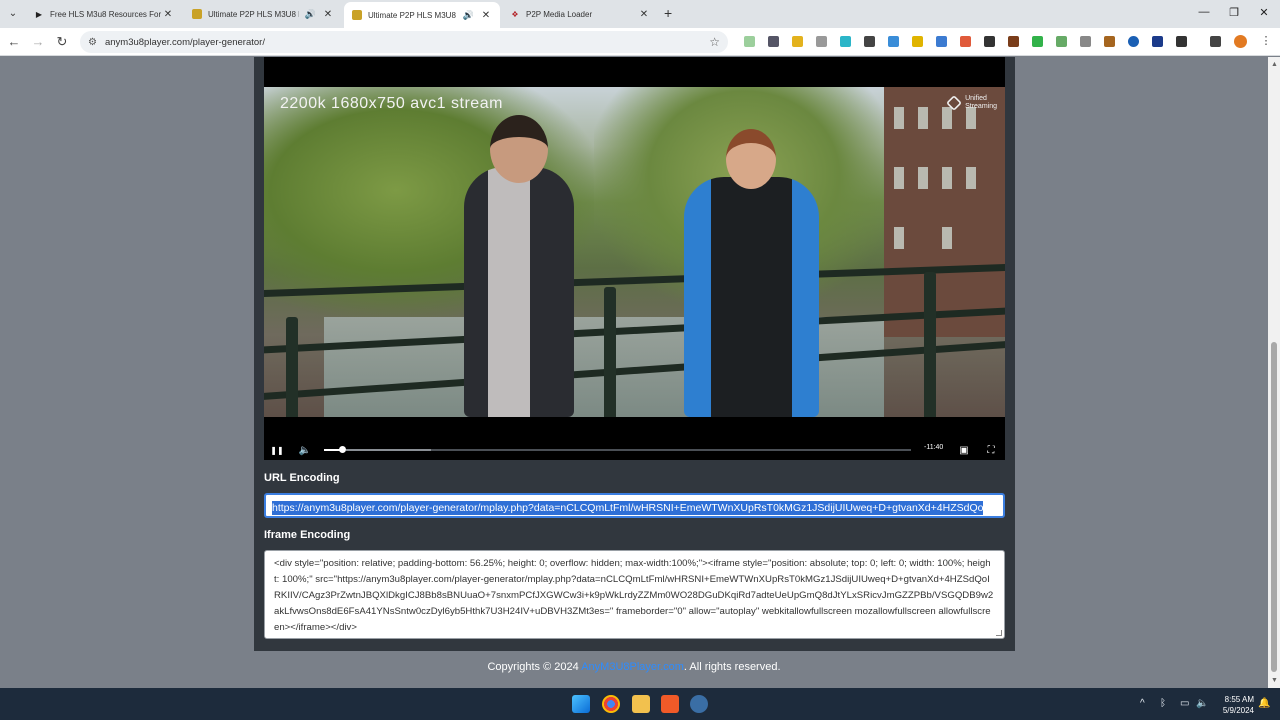  I want to click on volume-button: 🔈, so click(305, 450).